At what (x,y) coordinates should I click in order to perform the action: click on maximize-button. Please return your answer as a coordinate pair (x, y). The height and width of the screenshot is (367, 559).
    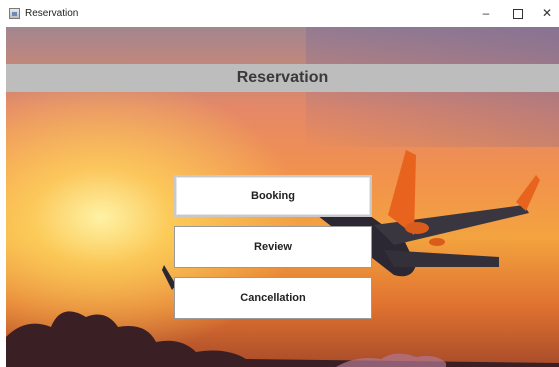
    Looking at the image, I should click on (518, 13).